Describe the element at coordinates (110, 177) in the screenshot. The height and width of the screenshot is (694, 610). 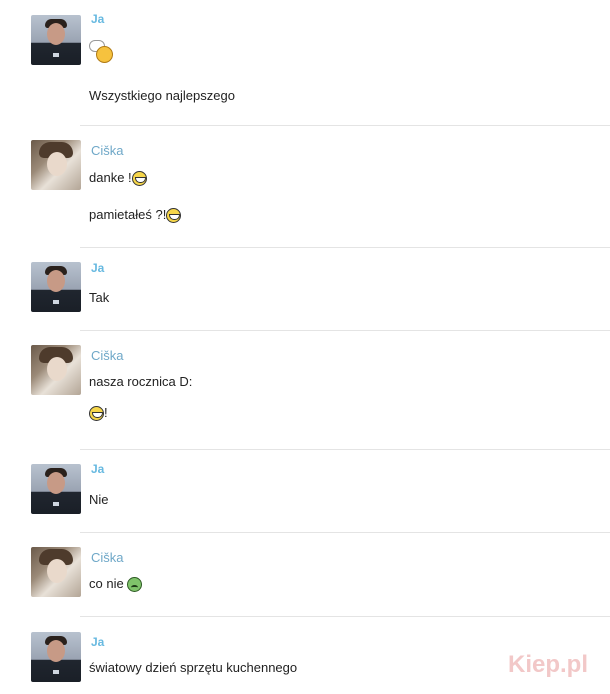
I see `message-text: danke !` at that location.